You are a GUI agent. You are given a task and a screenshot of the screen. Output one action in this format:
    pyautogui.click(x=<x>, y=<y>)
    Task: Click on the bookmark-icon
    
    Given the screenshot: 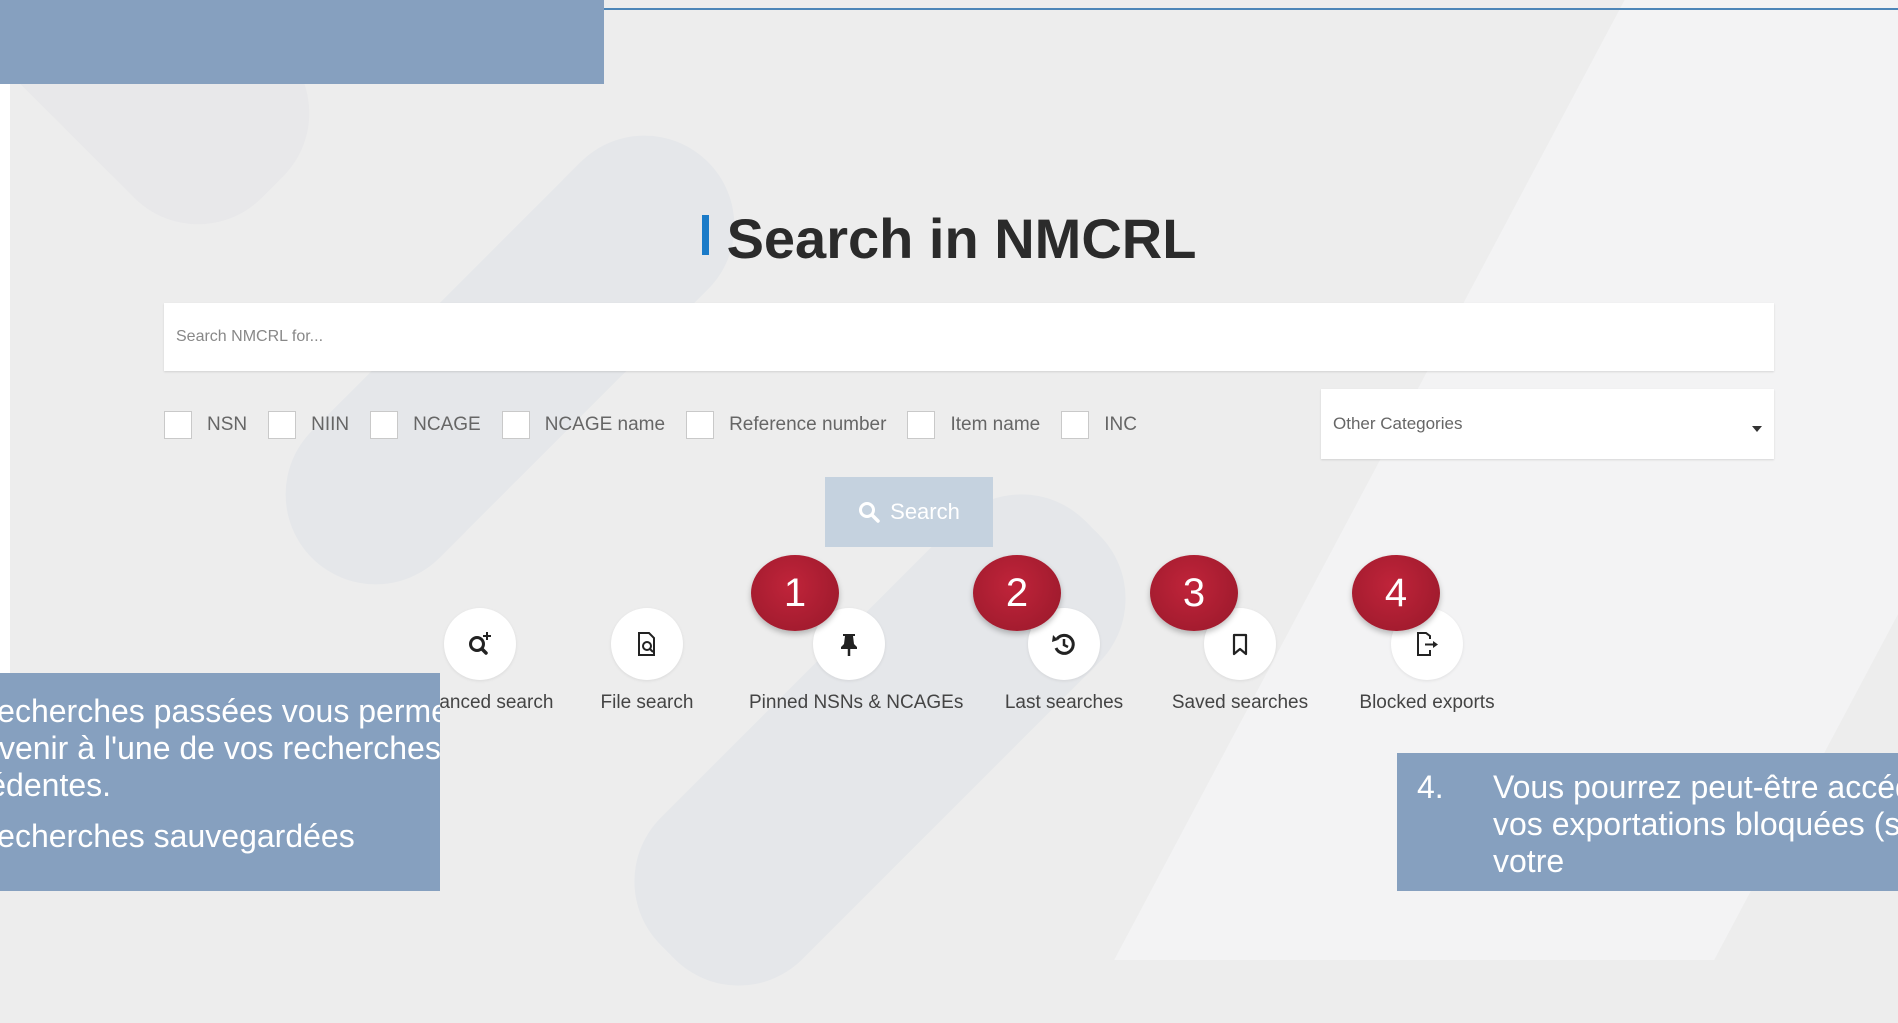 What is the action you would take?
    pyautogui.click(x=1240, y=644)
    